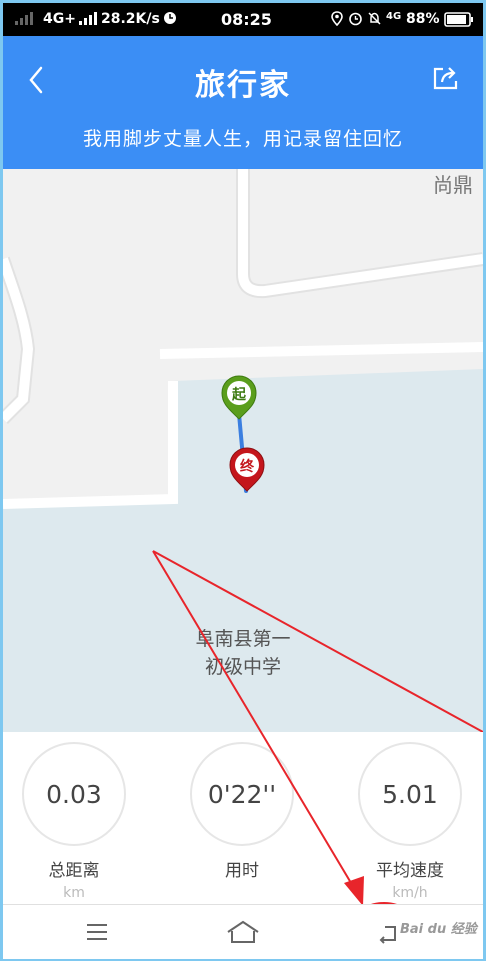  Describe the element at coordinates (170, 20) in the screenshot. I see `clock-app-icon` at that location.